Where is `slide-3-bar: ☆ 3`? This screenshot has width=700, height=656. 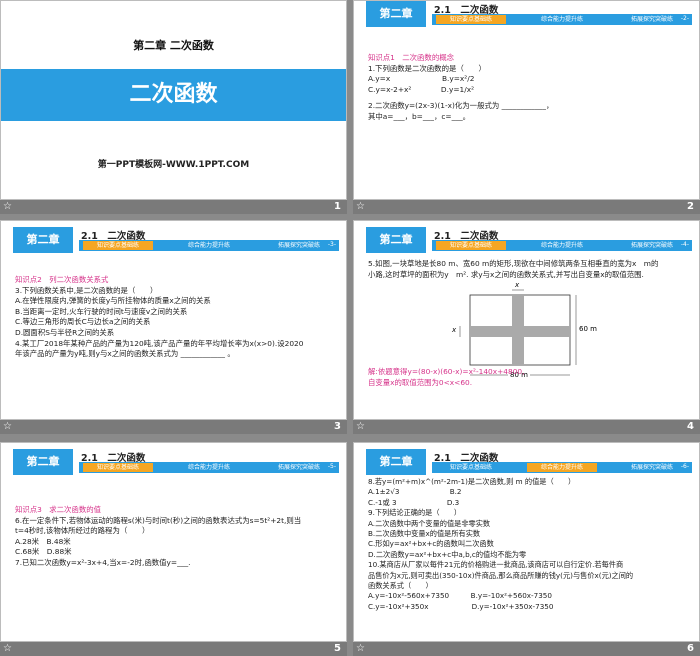 slide-3-bar: ☆ 3 is located at coordinates (173, 427).